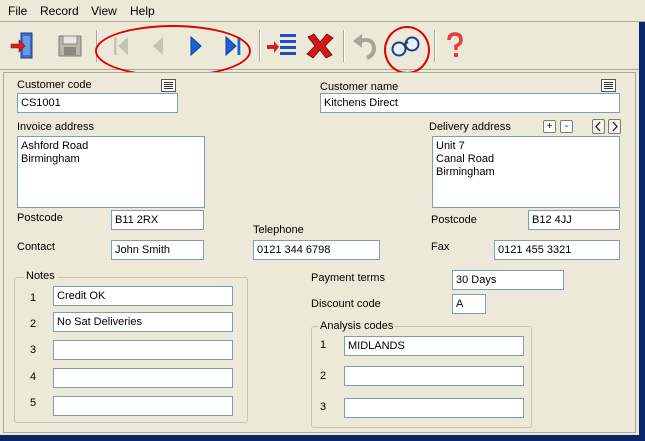 This screenshot has width=645, height=441. I want to click on chevron-left-icon, so click(598, 126).